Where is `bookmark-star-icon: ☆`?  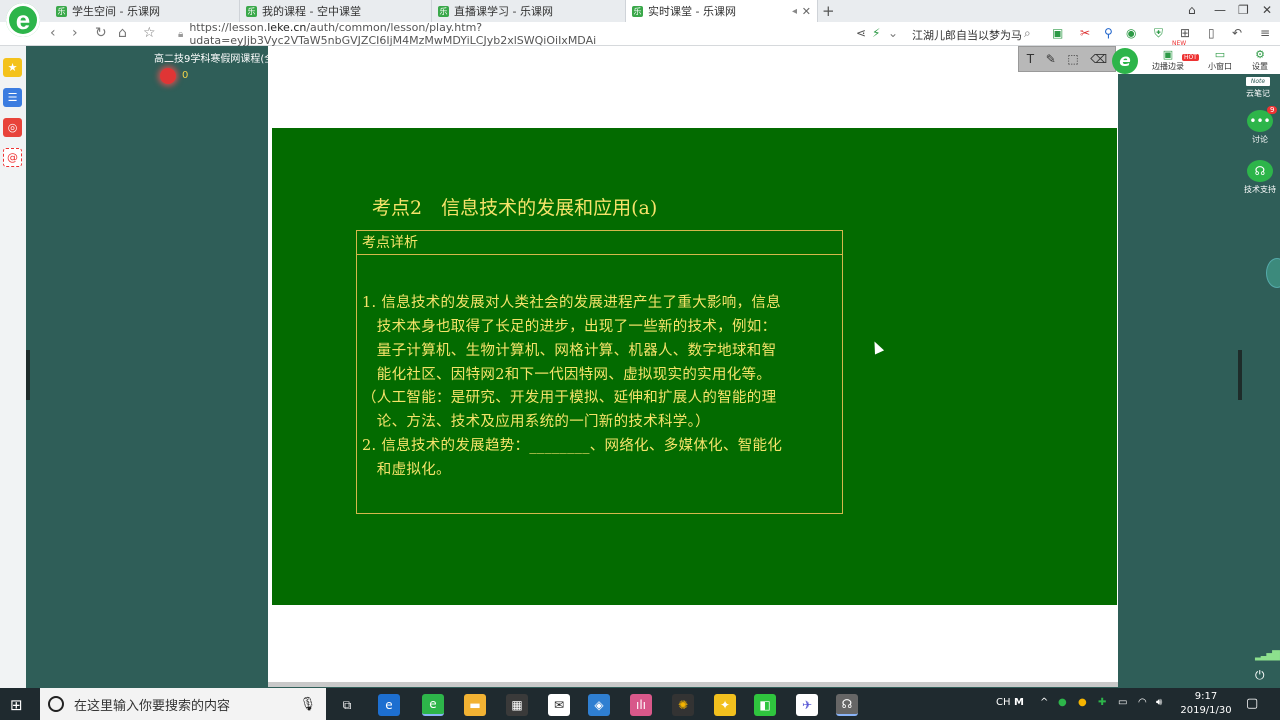 bookmark-star-icon: ☆ is located at coordinates (149, 33).